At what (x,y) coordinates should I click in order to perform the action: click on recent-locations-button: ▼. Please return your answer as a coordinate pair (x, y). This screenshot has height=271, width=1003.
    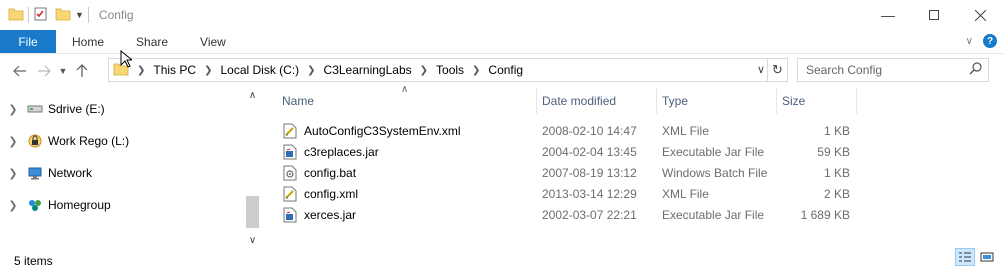
    Looking at the image, I should click on (63, 71).